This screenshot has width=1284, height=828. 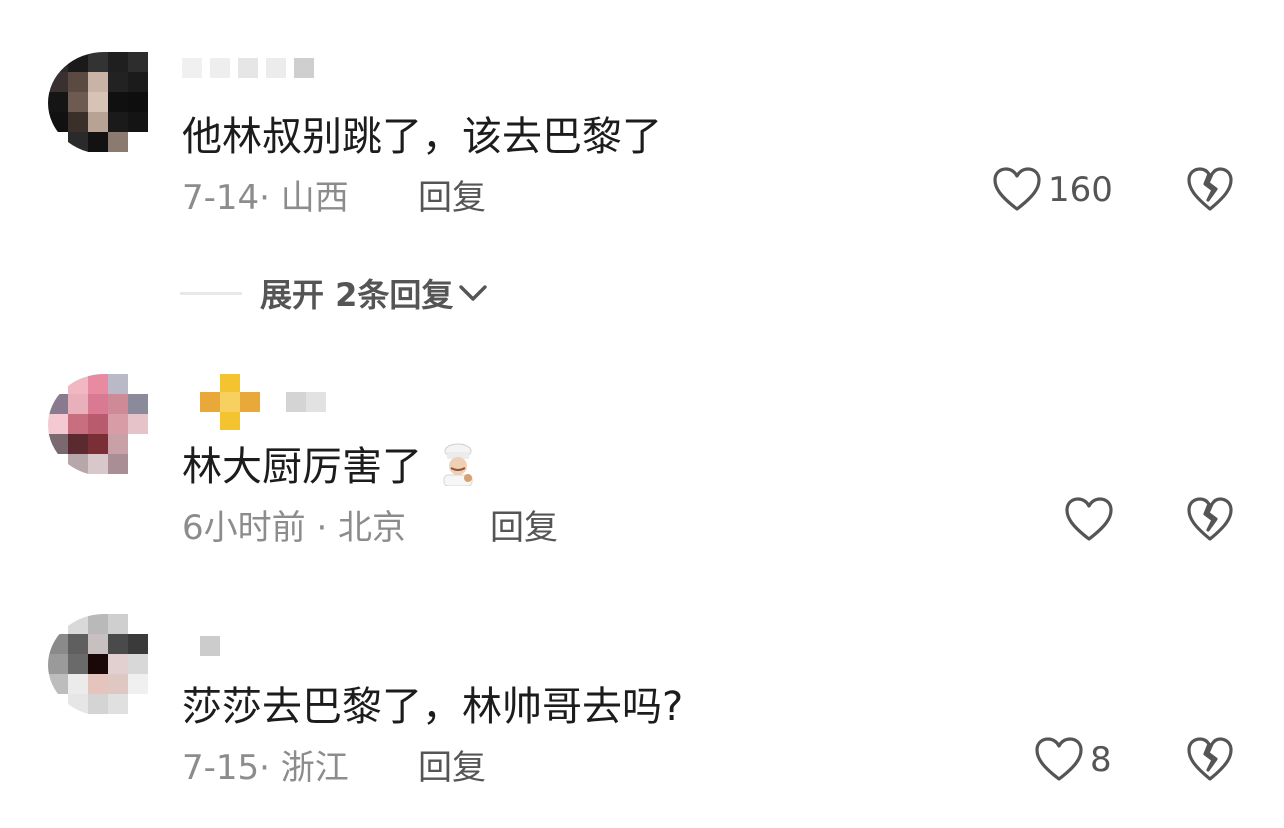 I want to click on divider, so click(x=211, y=293).